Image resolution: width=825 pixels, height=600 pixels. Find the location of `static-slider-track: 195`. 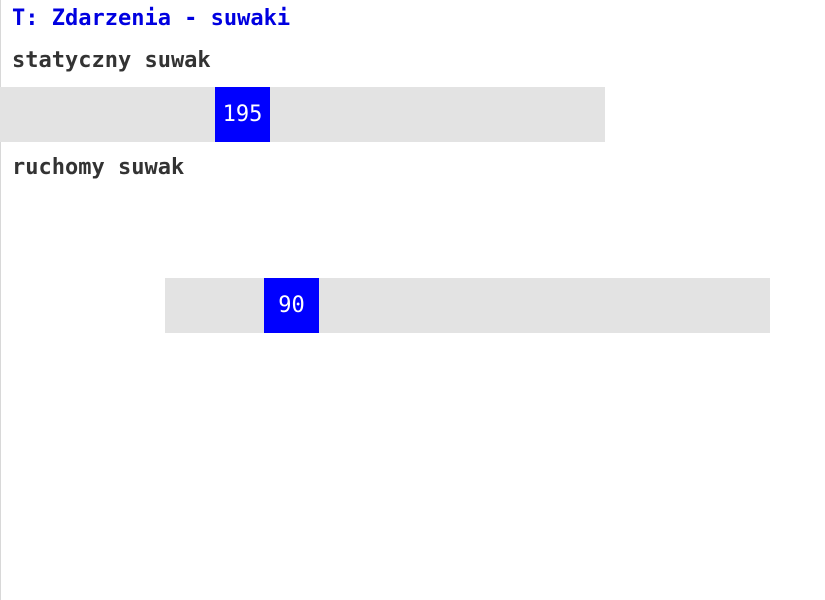

static-slider-track: 195 is located at coordinates (302, 114).